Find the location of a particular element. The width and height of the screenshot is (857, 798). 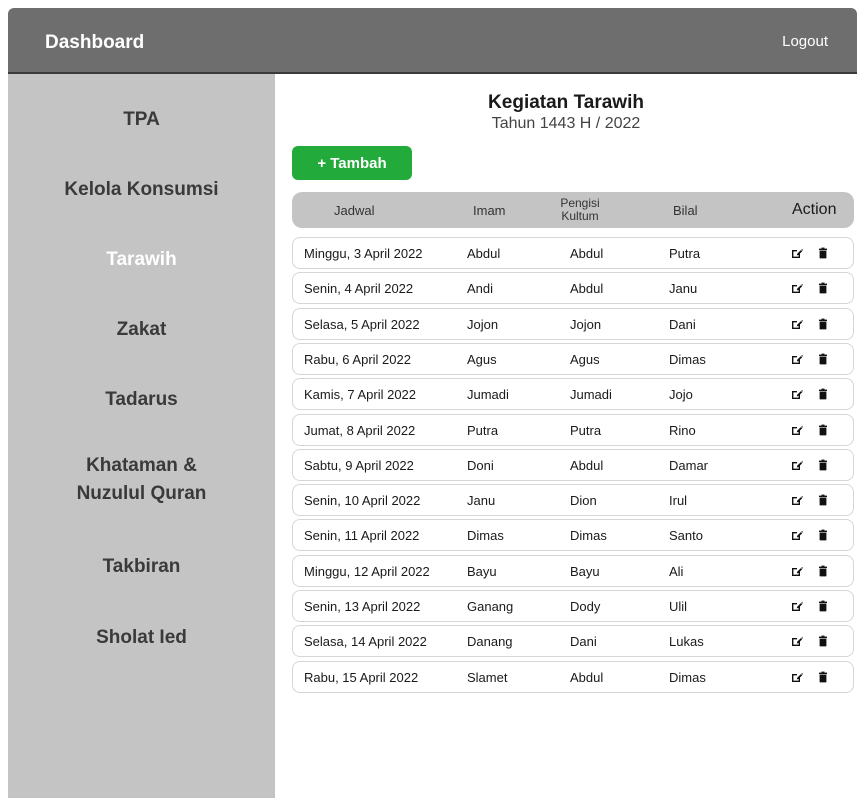

sidebar-item-tpa: TPA is located at coordinates (141, 120).